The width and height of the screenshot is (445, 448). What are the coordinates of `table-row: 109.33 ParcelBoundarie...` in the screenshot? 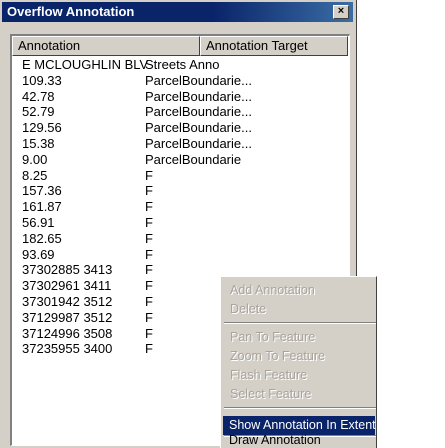 It's located at (180, 80).